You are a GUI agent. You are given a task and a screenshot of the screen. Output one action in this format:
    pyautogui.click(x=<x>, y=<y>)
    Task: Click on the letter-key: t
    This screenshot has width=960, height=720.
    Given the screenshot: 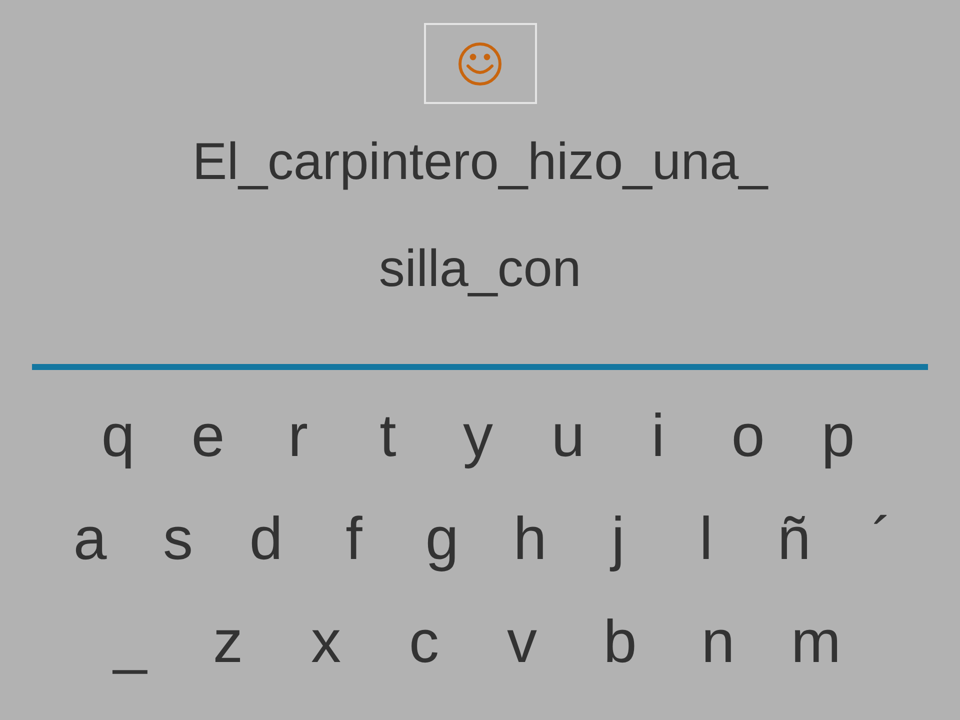 What is the action you would take?
    pyautogui.click(x=388, y=435)
    